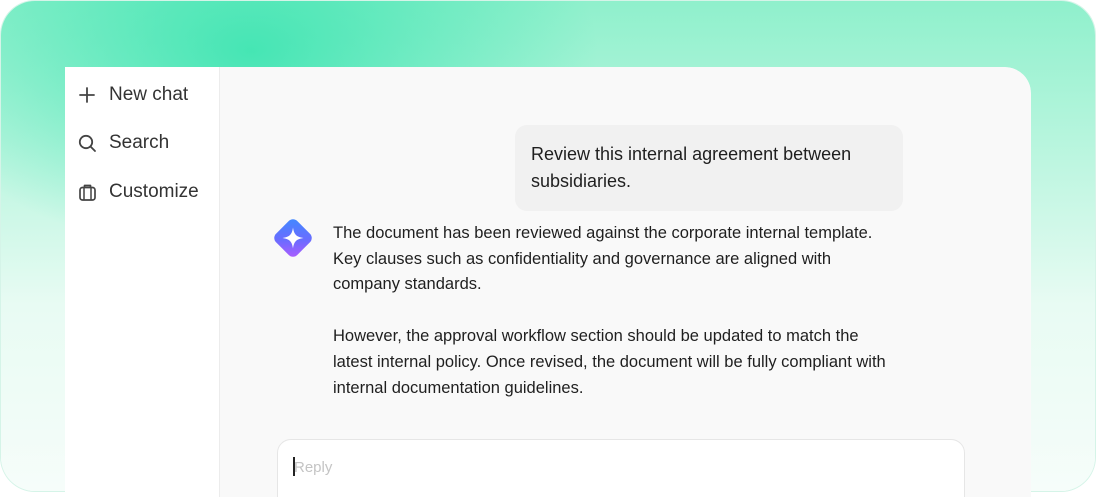 This screenshot has width=1096, height=497. What do you see at coordinates (614, 467) in the screenshot?
I see `reply-input` at bounding box center [614, 467].